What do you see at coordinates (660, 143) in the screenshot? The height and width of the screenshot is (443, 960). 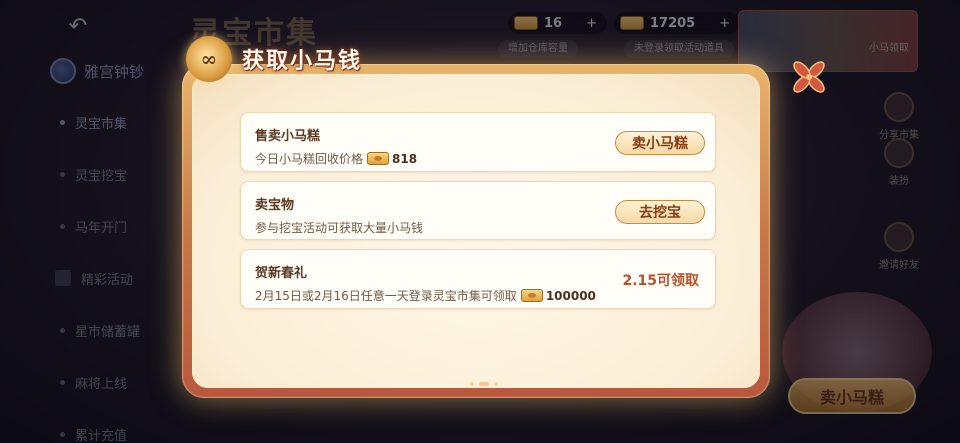 I see `sell-cake-button: 卖小马糕` at bounding box center [660, 143].